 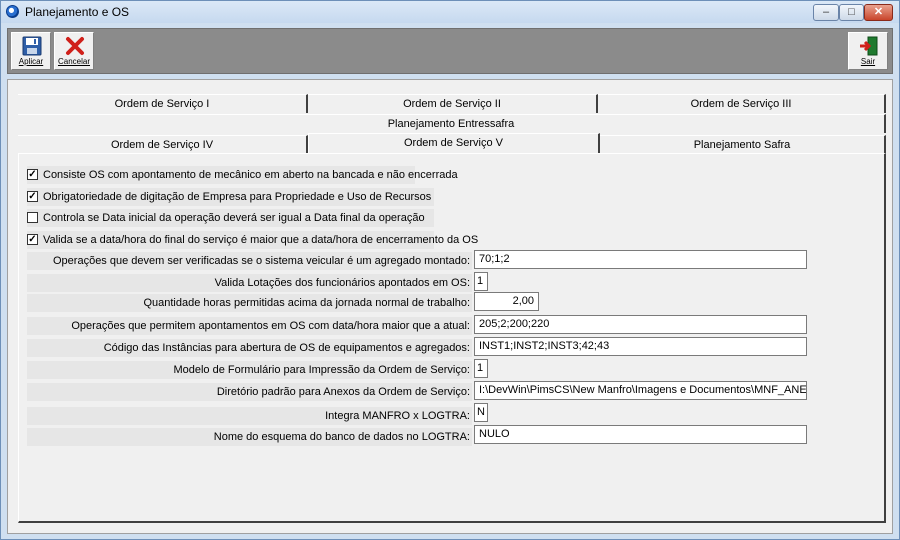 I want to click on tab-ordem-servico-iii: Ordem de Serviço III, so click(x=742, y=103).